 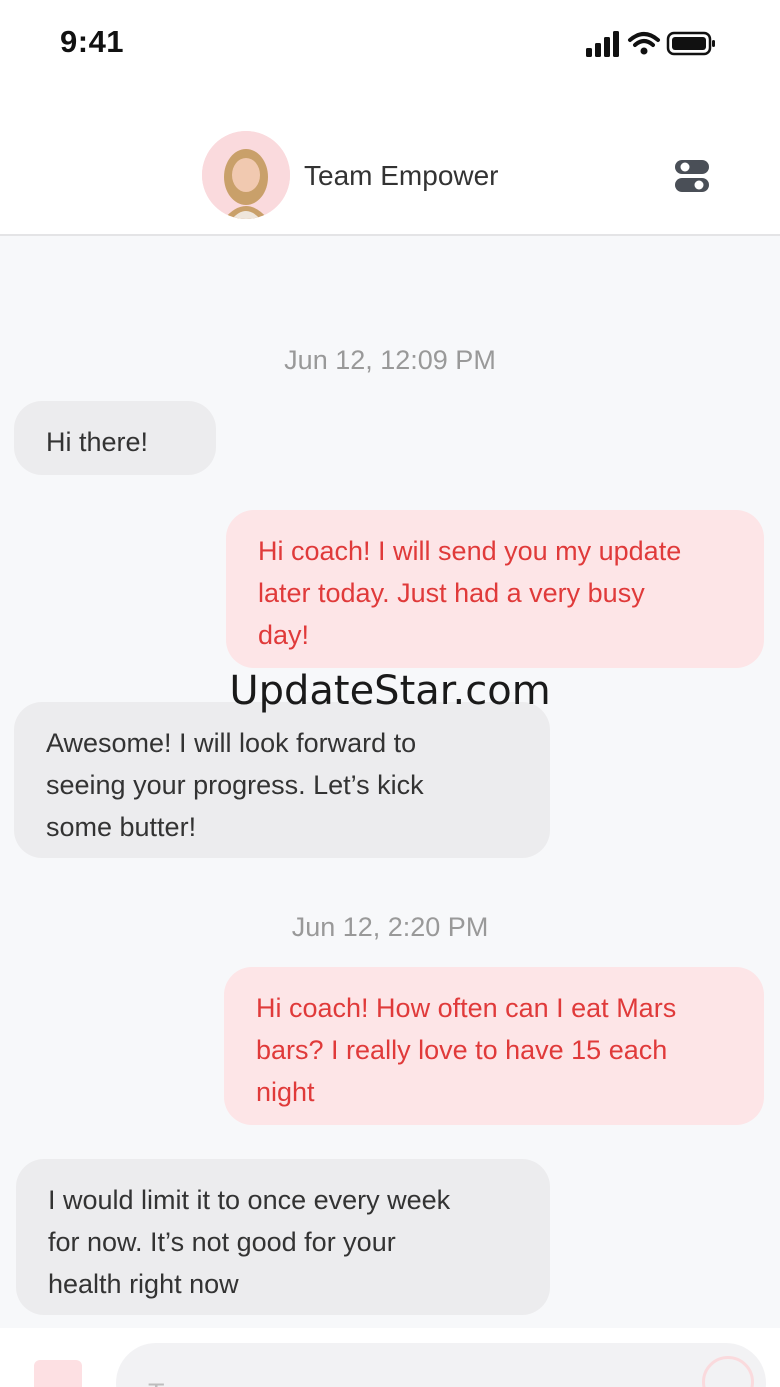 What do you see at coordinates (690, 43) in the screenshot?
I see `battery-icon` at bounding box center [690, 43].